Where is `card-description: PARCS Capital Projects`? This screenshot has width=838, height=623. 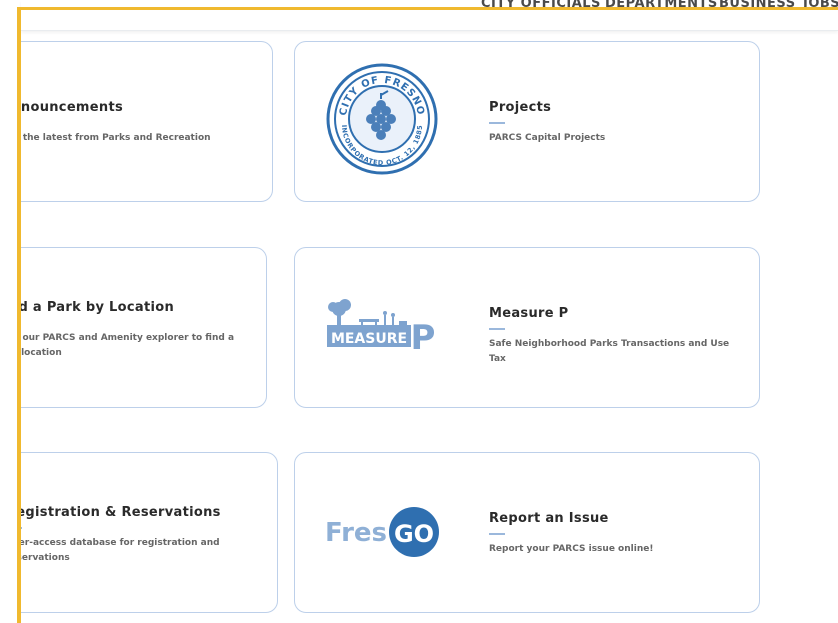 card-description: PARCS Capital Projects is located at coordinates (547, 138).